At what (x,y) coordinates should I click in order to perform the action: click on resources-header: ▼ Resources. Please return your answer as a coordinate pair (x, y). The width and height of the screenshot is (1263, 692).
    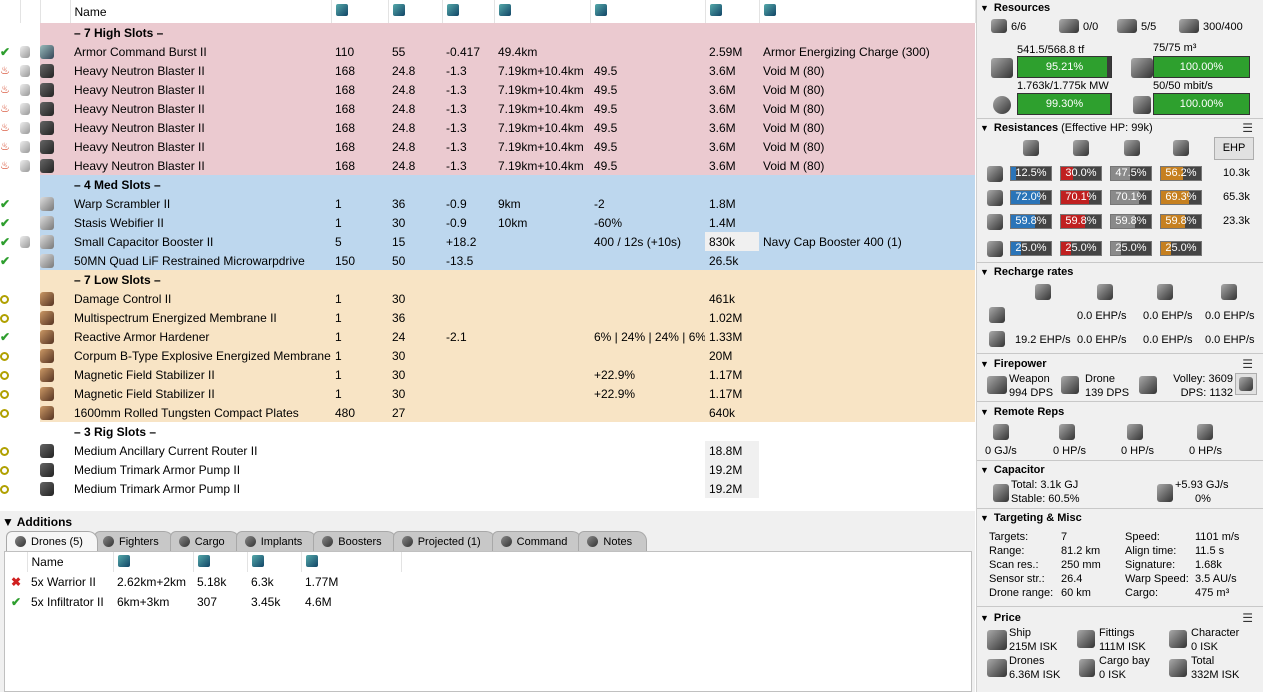
    Looking at the image, I should click on (1015, 8).